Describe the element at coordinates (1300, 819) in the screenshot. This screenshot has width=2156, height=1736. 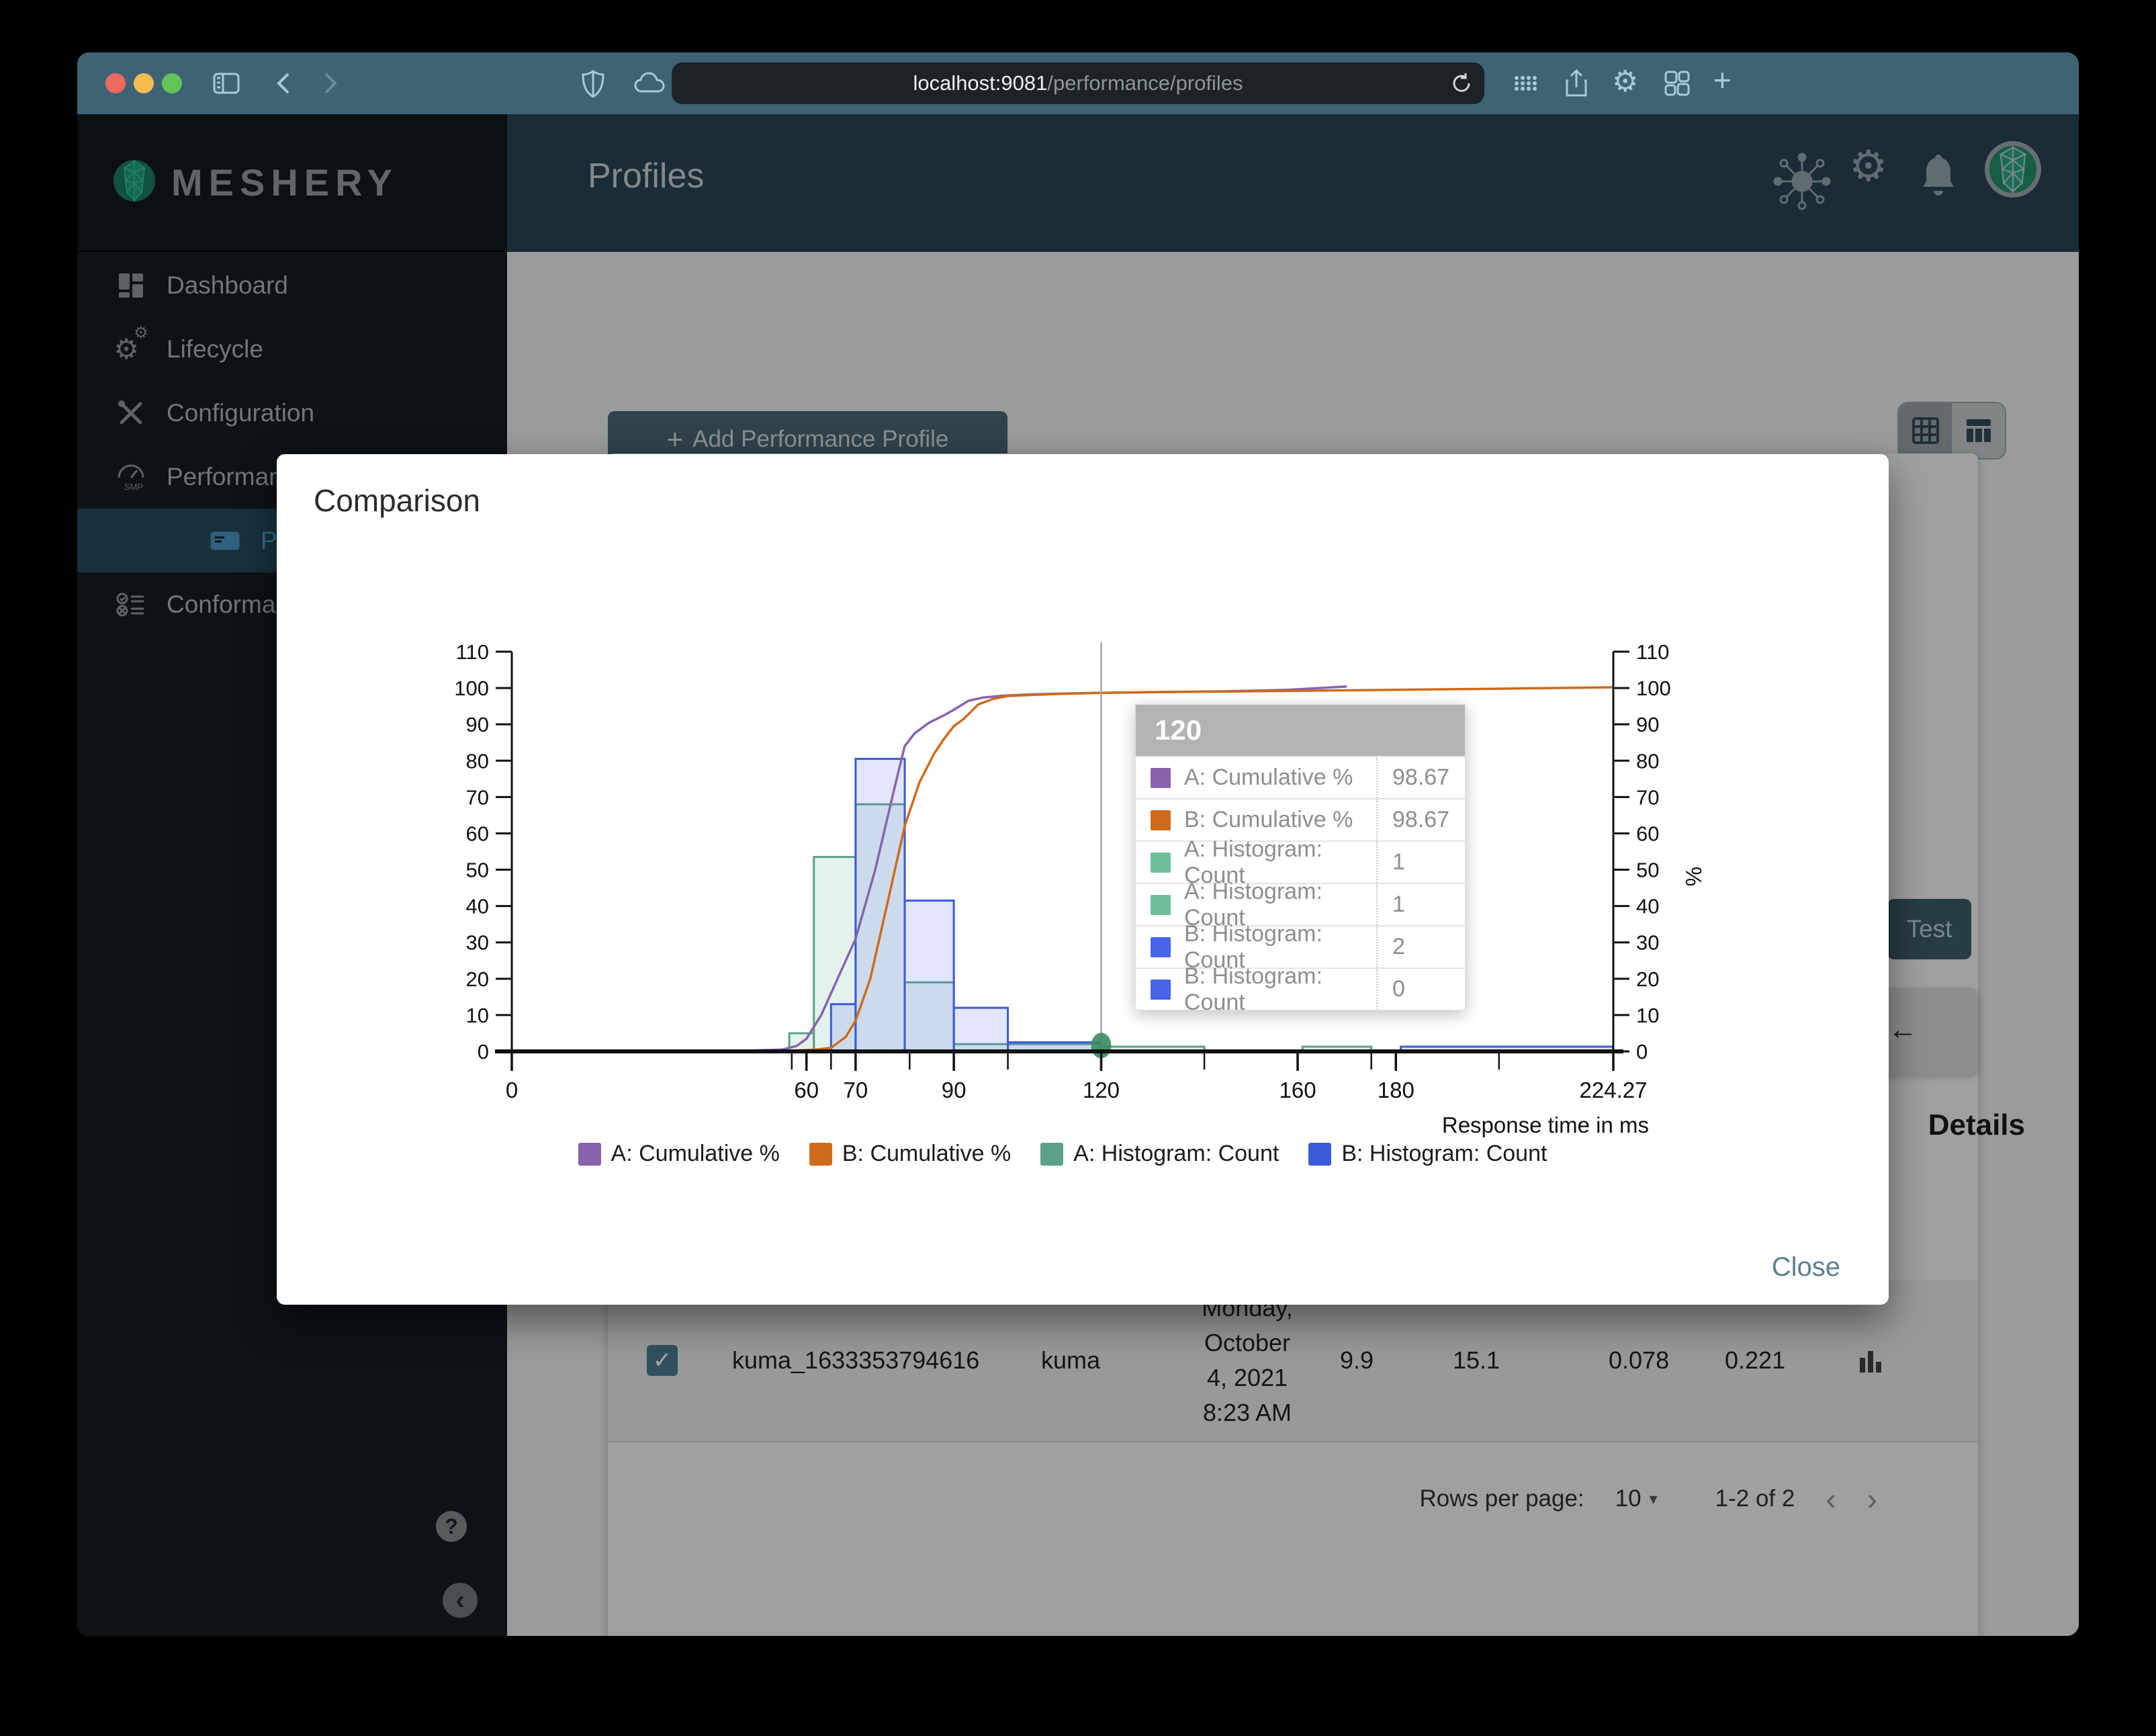
I see `tooltip-row: B: Cumulative % 98.67` at that location.